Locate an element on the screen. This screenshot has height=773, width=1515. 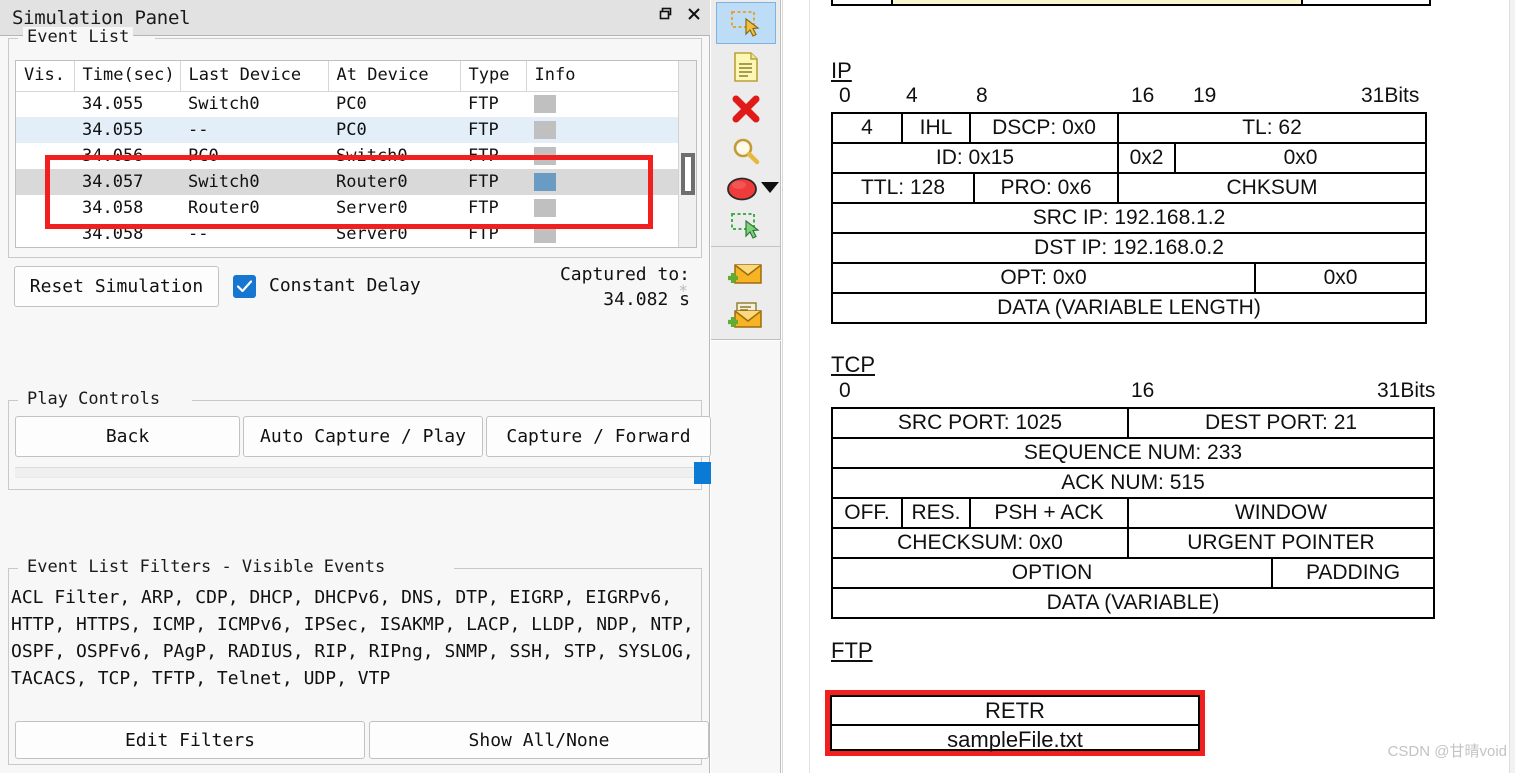
tcp-header-field: DATA (VARIABLE) is located at coordinates (1133, 602).